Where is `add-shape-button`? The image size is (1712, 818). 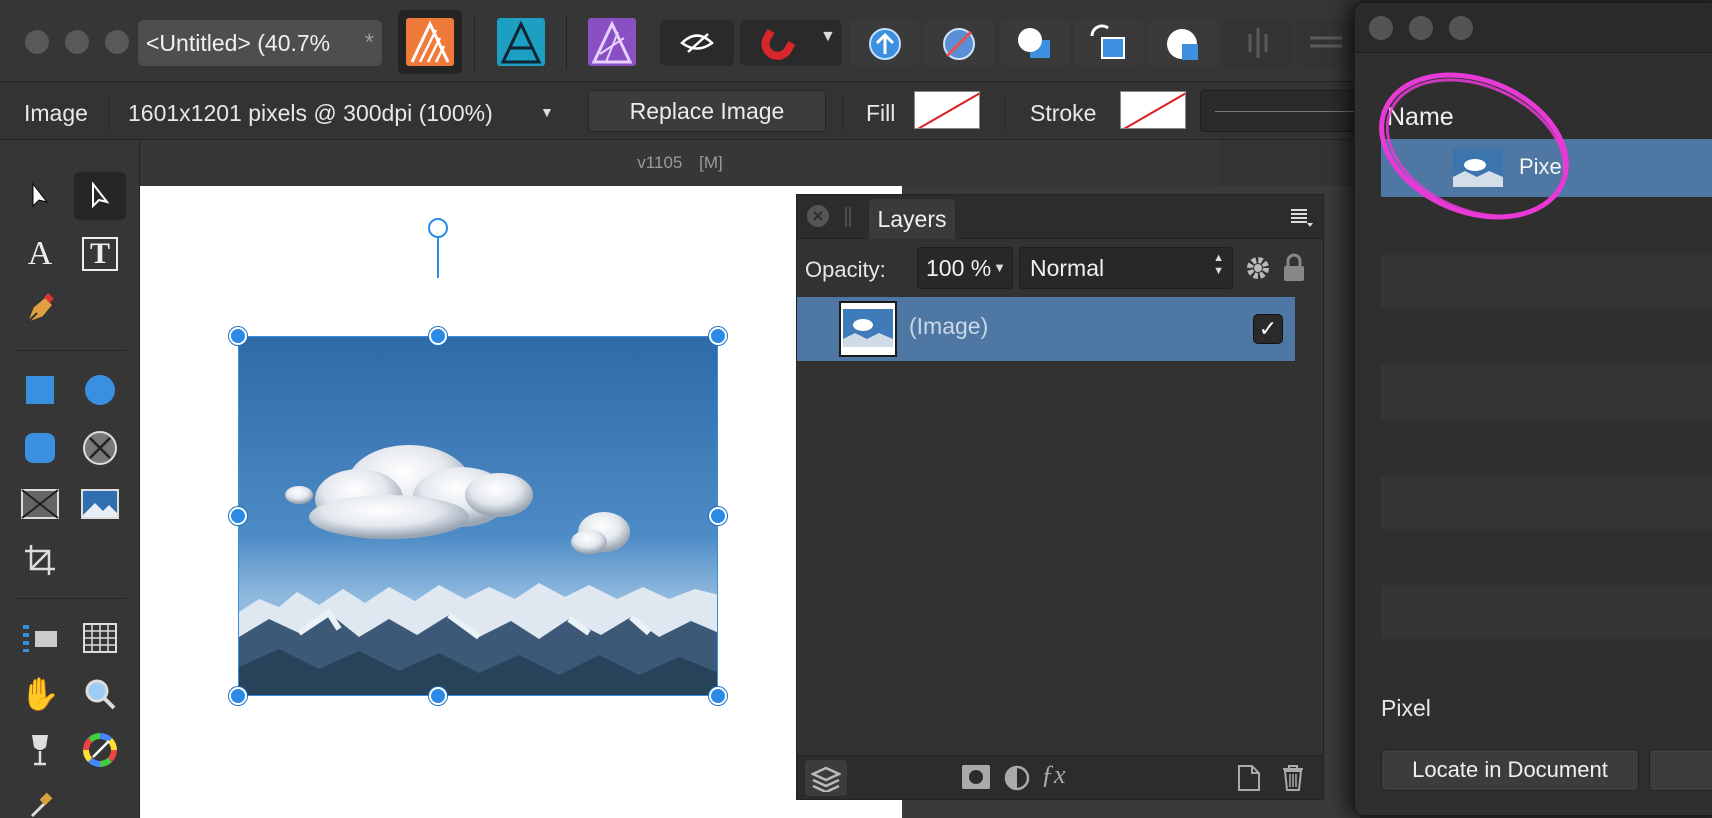
add-shape-button is located at coordinates (1035, 43).